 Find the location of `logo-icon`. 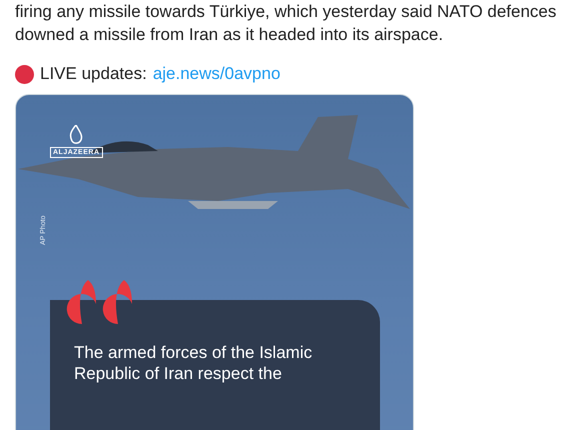

logo-icon is located at coordinates (76, 135).